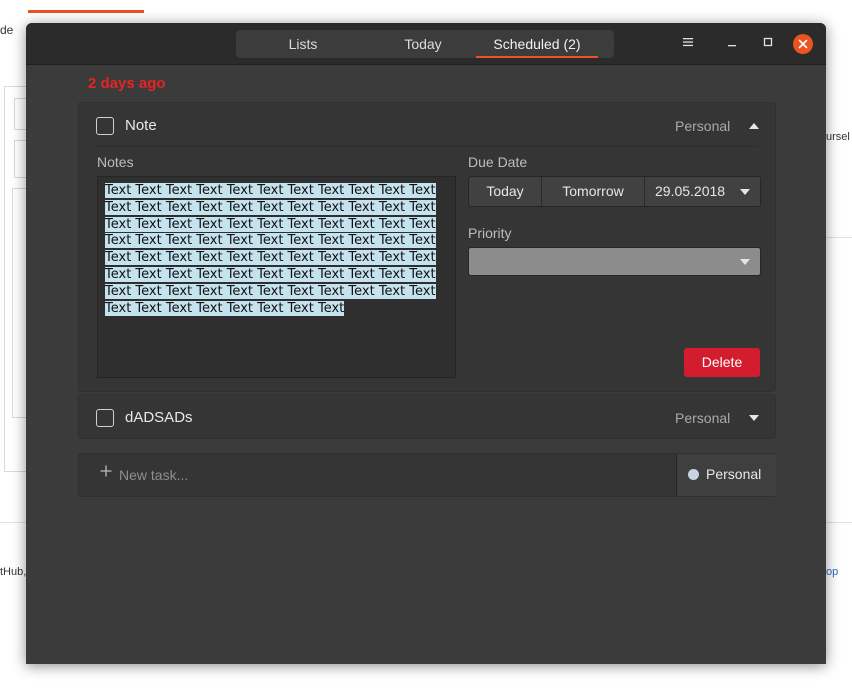  I want to click on due-date-control: Today Tomorrow 29.05.2018, so click(614, 191).